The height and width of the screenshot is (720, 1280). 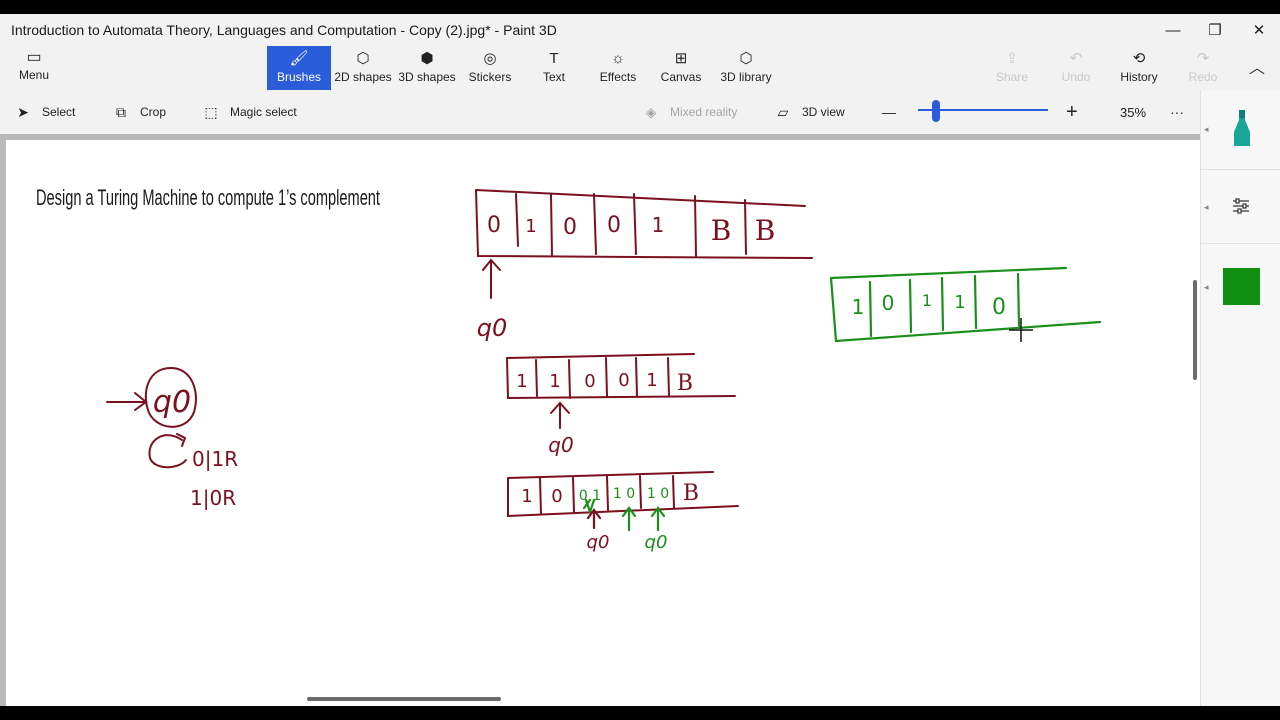 I want to click on brush-section: ◂, so click(x=1240, y=130).